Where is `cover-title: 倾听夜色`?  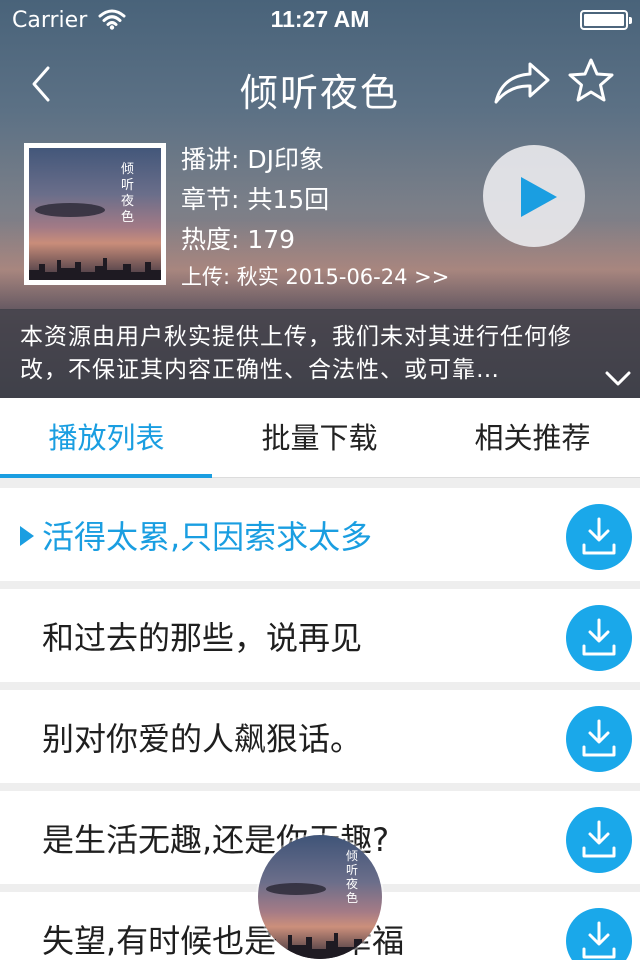
cover-title: 倾听夜色 is located at coordinates (128, 193).